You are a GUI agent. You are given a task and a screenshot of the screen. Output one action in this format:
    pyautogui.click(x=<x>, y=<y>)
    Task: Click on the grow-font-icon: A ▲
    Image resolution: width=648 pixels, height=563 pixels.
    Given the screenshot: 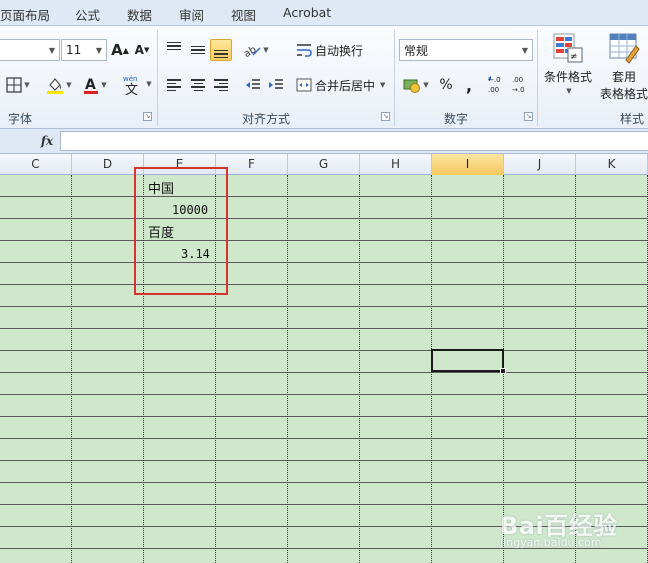 What is the action you would take?
    pyautogui.click(x=120, y=50)
    